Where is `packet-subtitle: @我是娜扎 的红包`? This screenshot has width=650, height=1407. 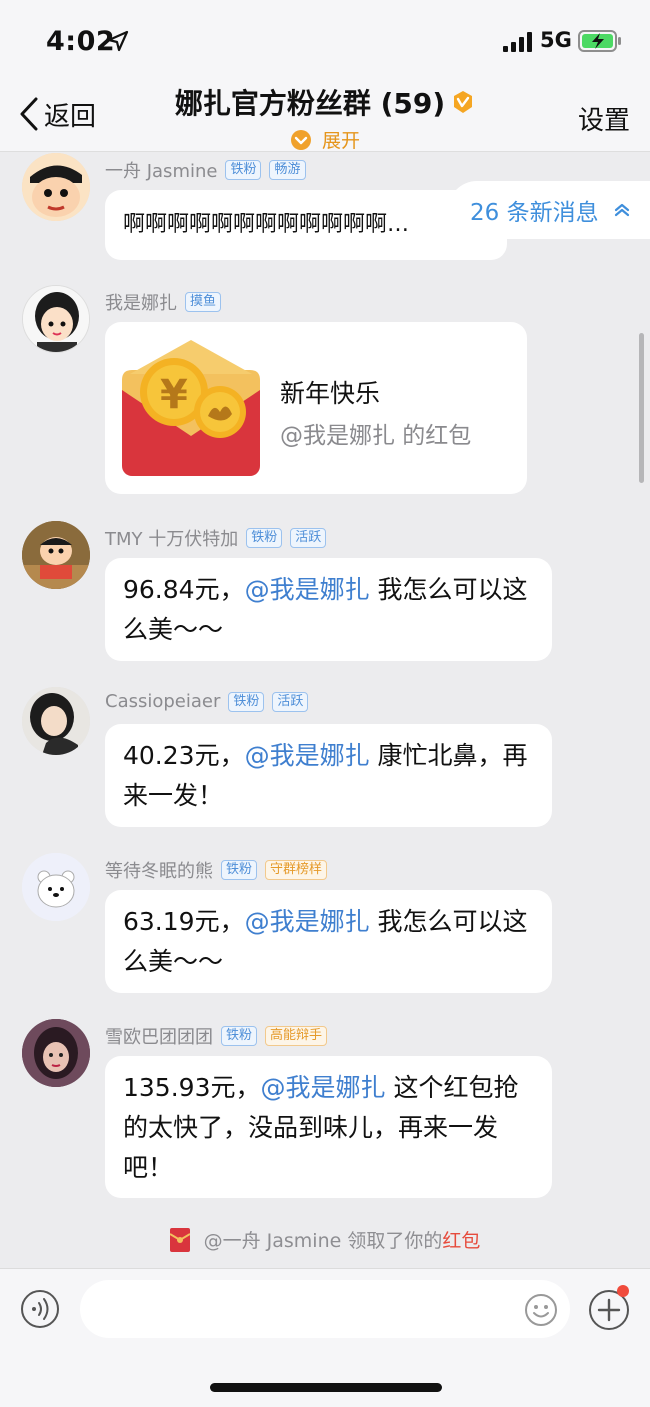
packet-subtitle: @我是娜扎 的红包 is located at coordinates (376, 436).